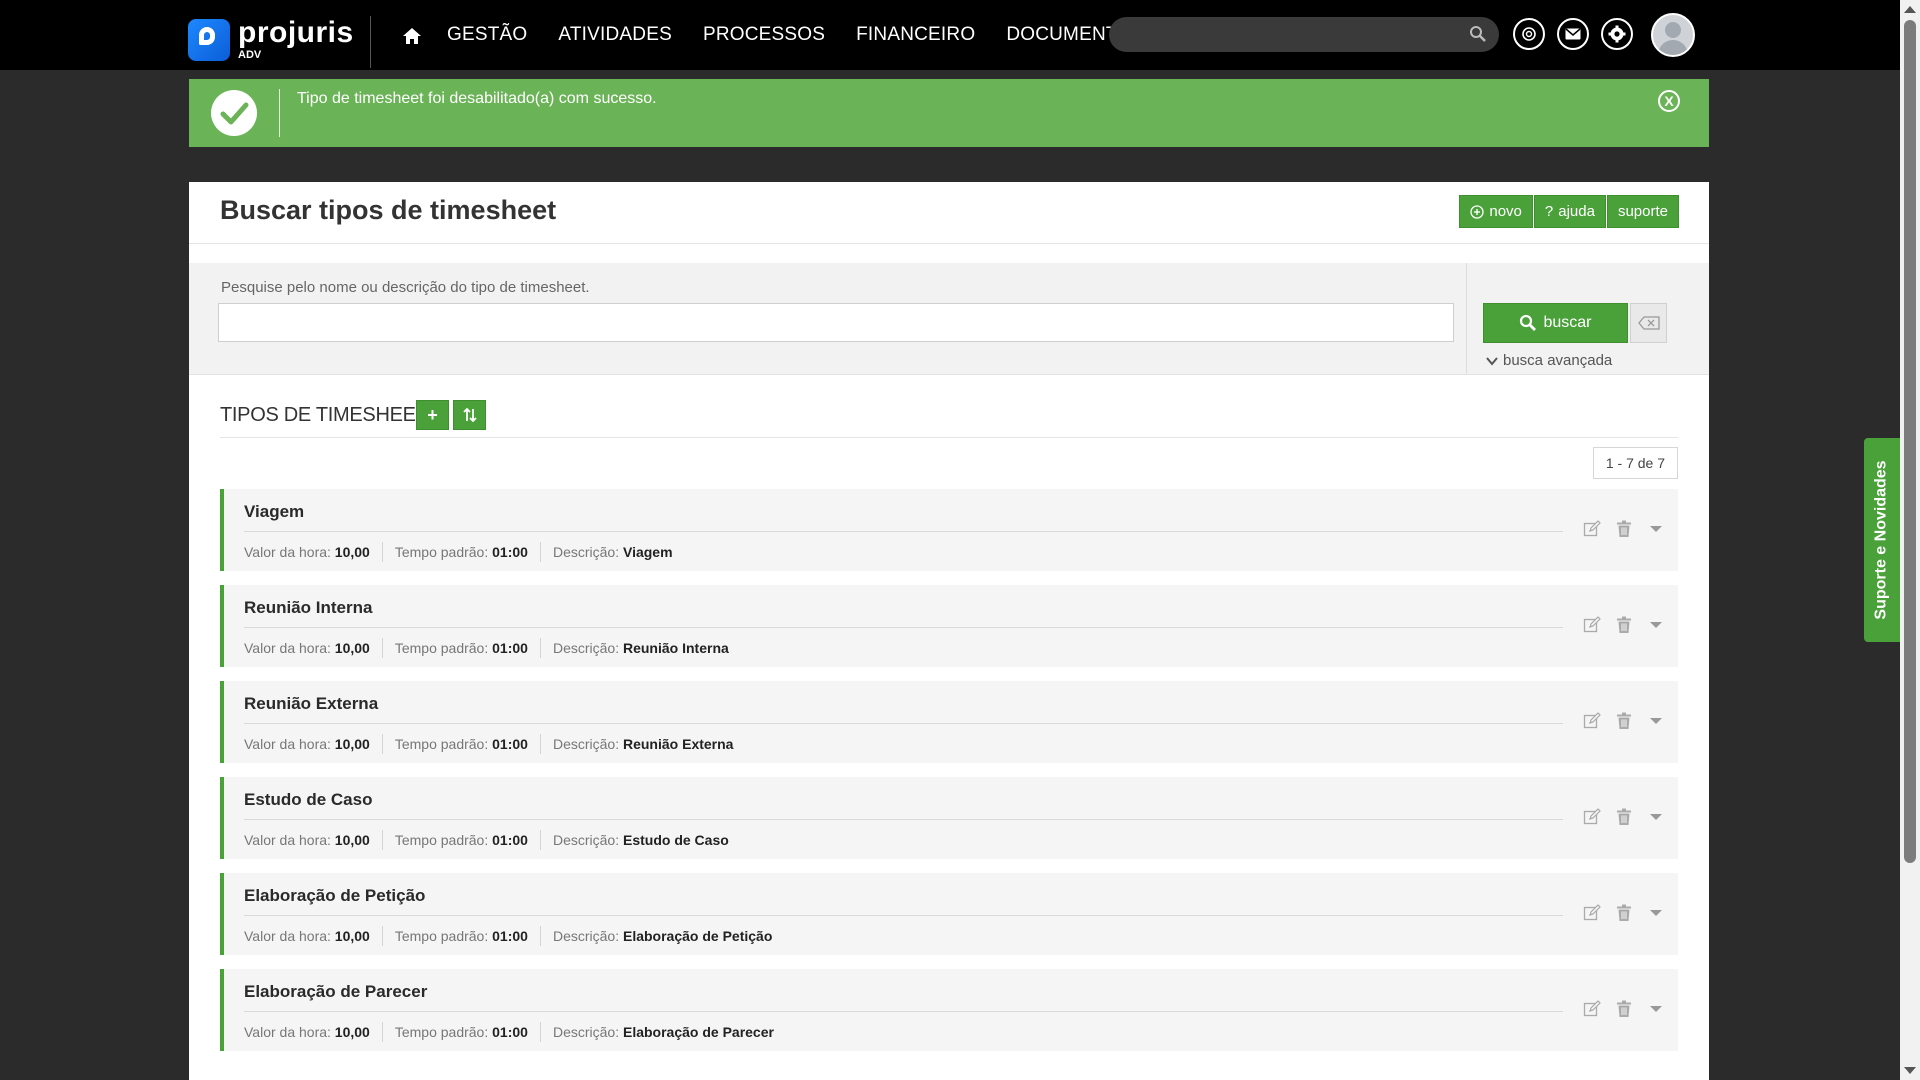 Image resolution: width=1920 pixels, height=1080 pixels. I want to click on novo-button: novo, so click(1496, 211).